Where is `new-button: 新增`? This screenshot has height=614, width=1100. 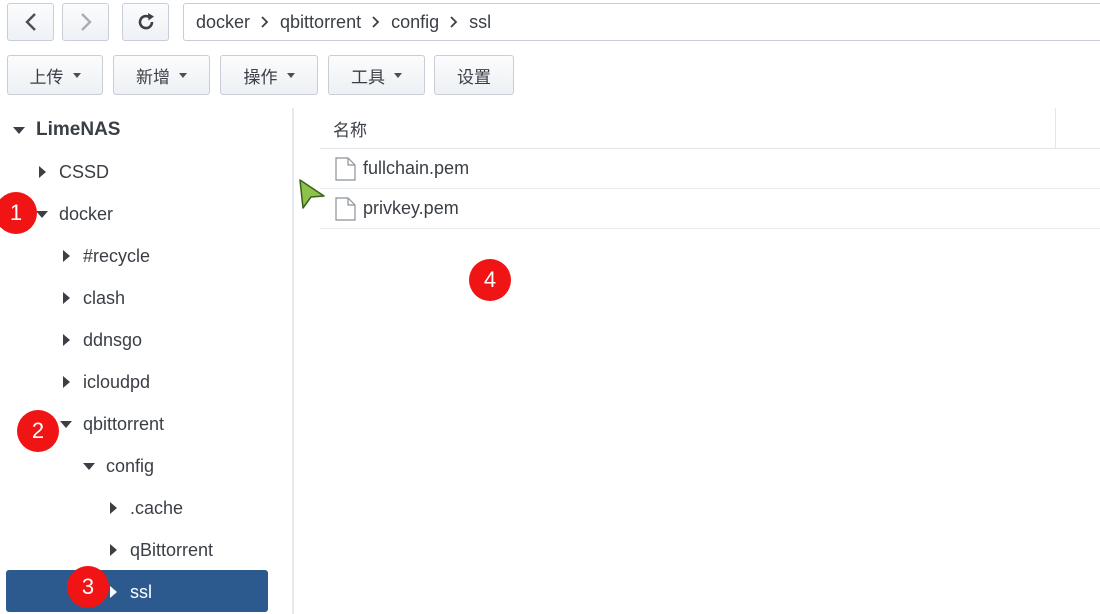
new-button: 新增 is located at coordinates (161, 75).